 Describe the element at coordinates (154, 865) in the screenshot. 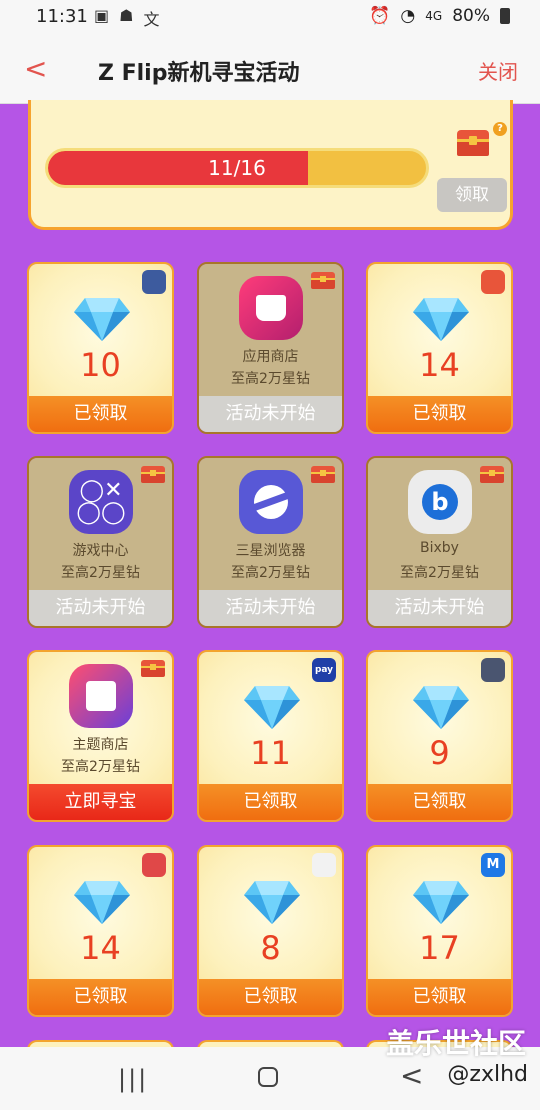

I see `wallet-icon` at that location.